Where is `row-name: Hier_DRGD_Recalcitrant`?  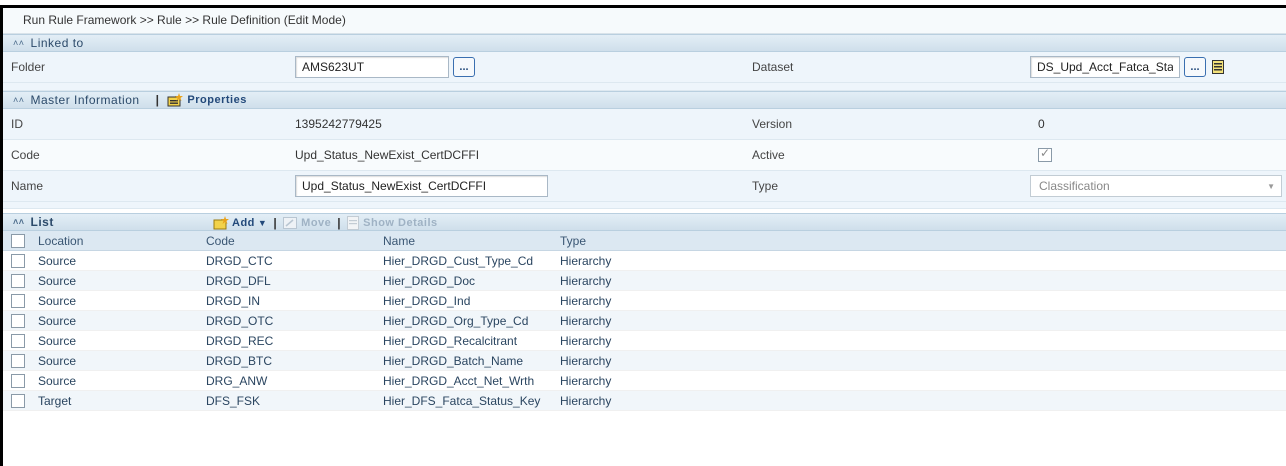
row-name: Hier_DRGD_Recalcitrant is located at coordinates (450, 340).